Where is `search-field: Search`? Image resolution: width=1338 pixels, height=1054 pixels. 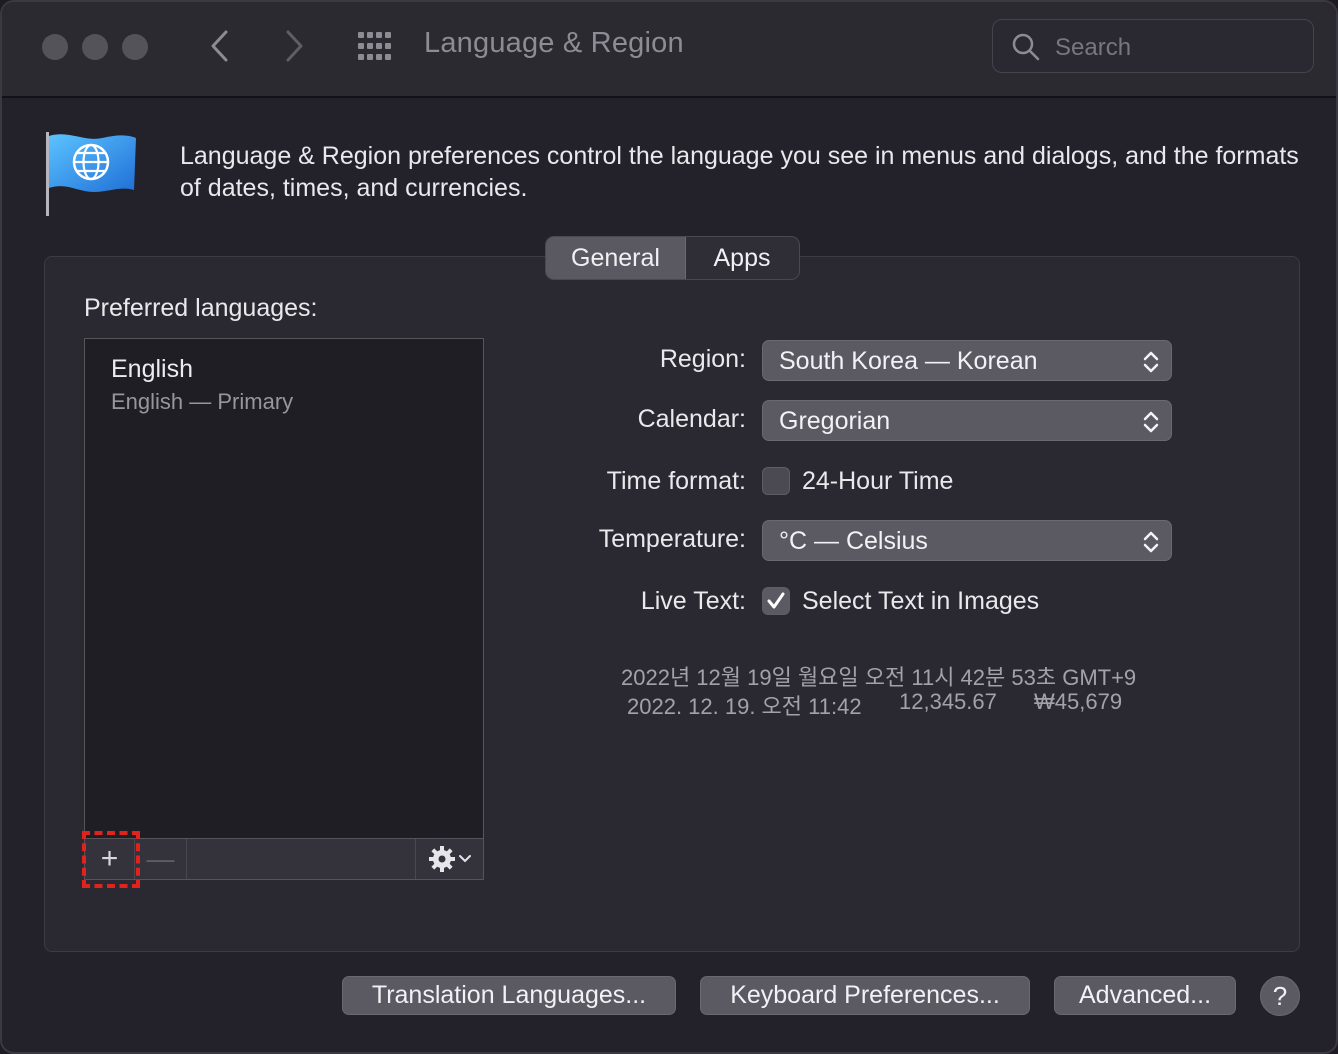
search-field: Search is located at coordinates (1153, 46).